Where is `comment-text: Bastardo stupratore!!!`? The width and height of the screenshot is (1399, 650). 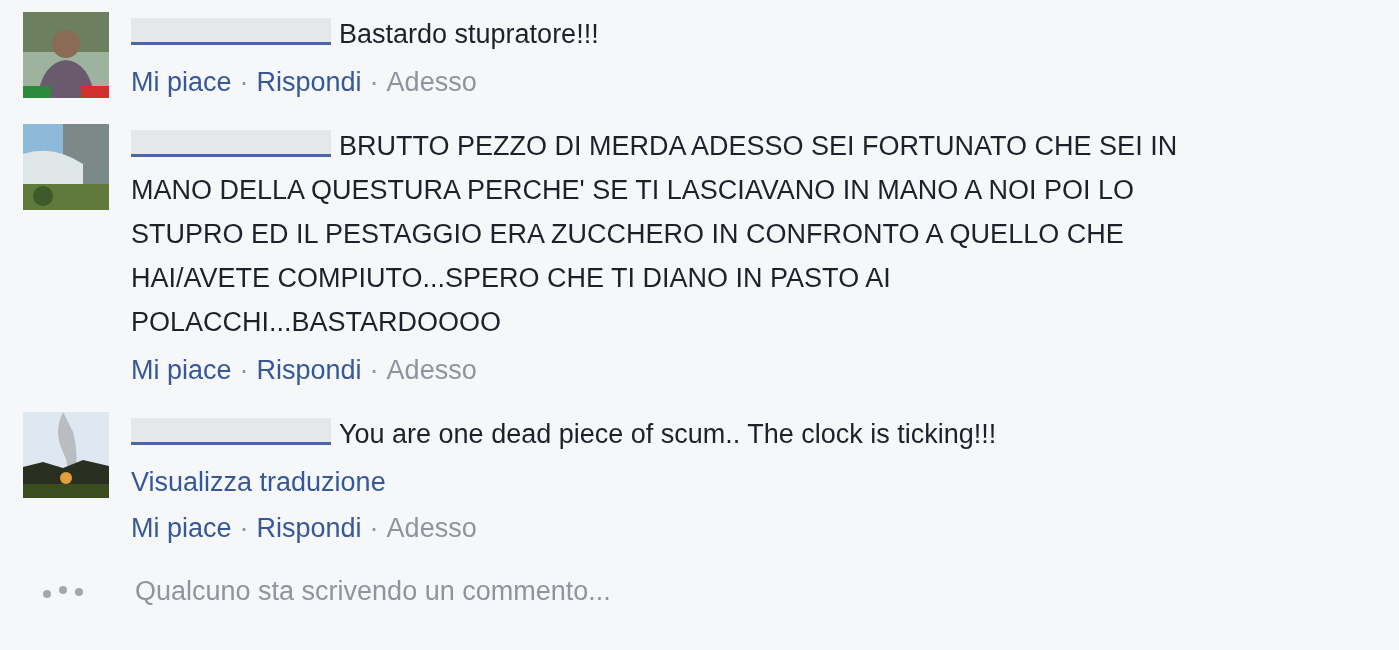 comment-text: Bastardo stupratore!!! is located at coordinates (691, 34).